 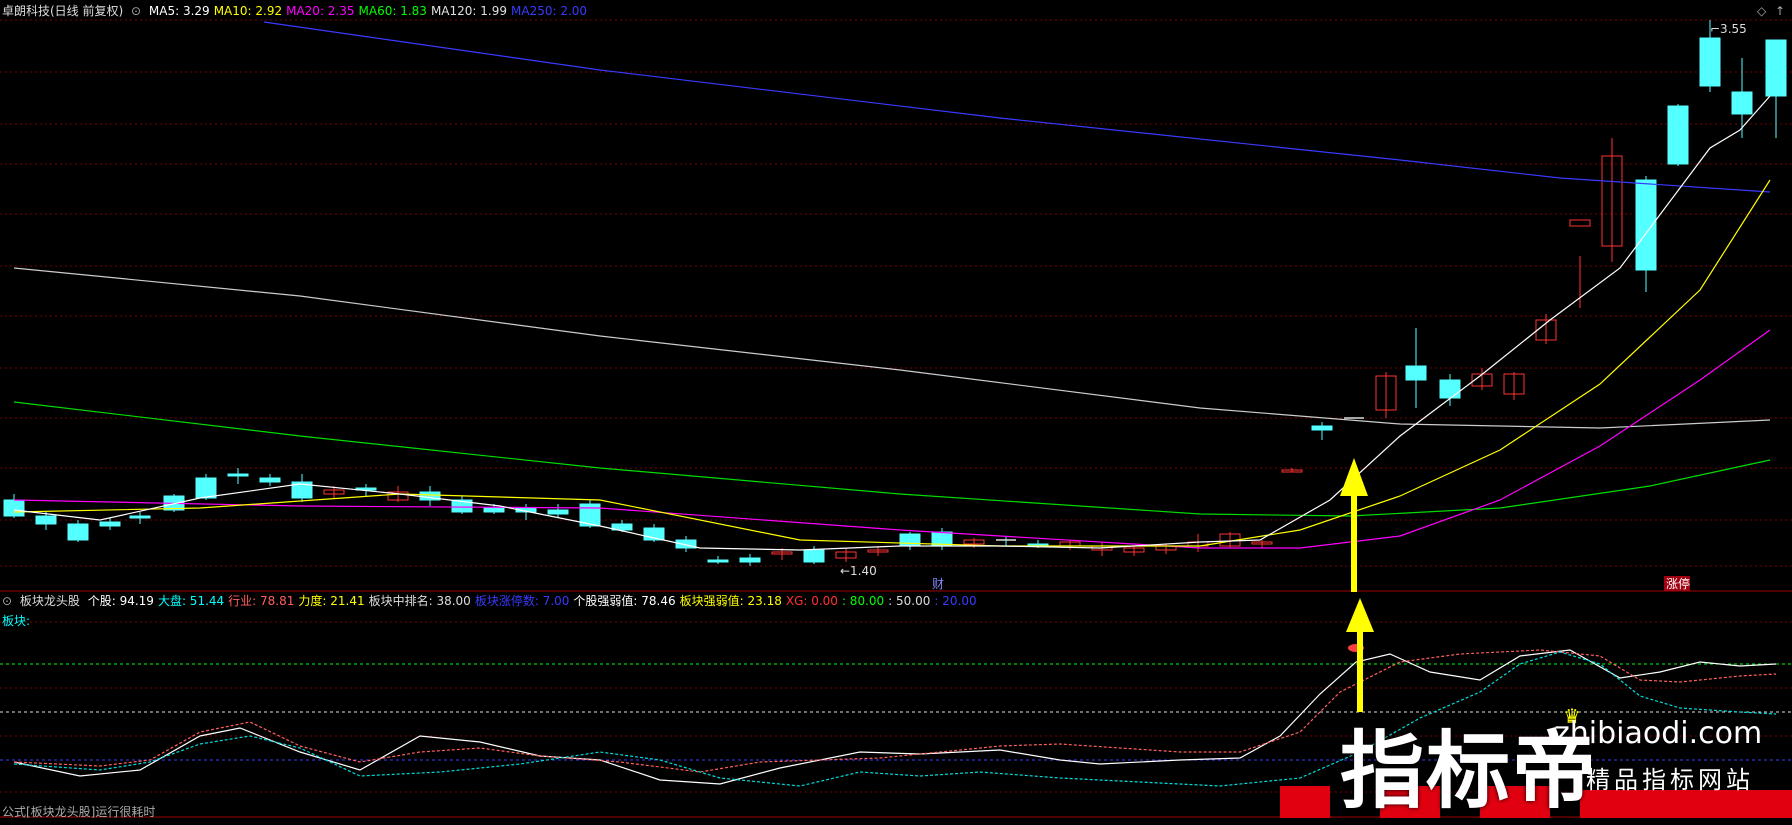 I want to click on indicator-field-0: 个股: 94.19, so click(x=120, y=601).